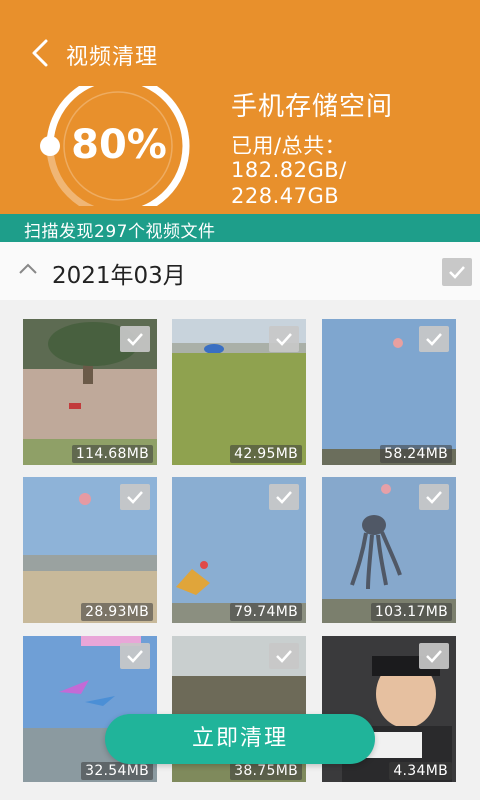 This screenshot has height=800, width=480. I want to click on video-size: 103.17MB, so click(411, 612).